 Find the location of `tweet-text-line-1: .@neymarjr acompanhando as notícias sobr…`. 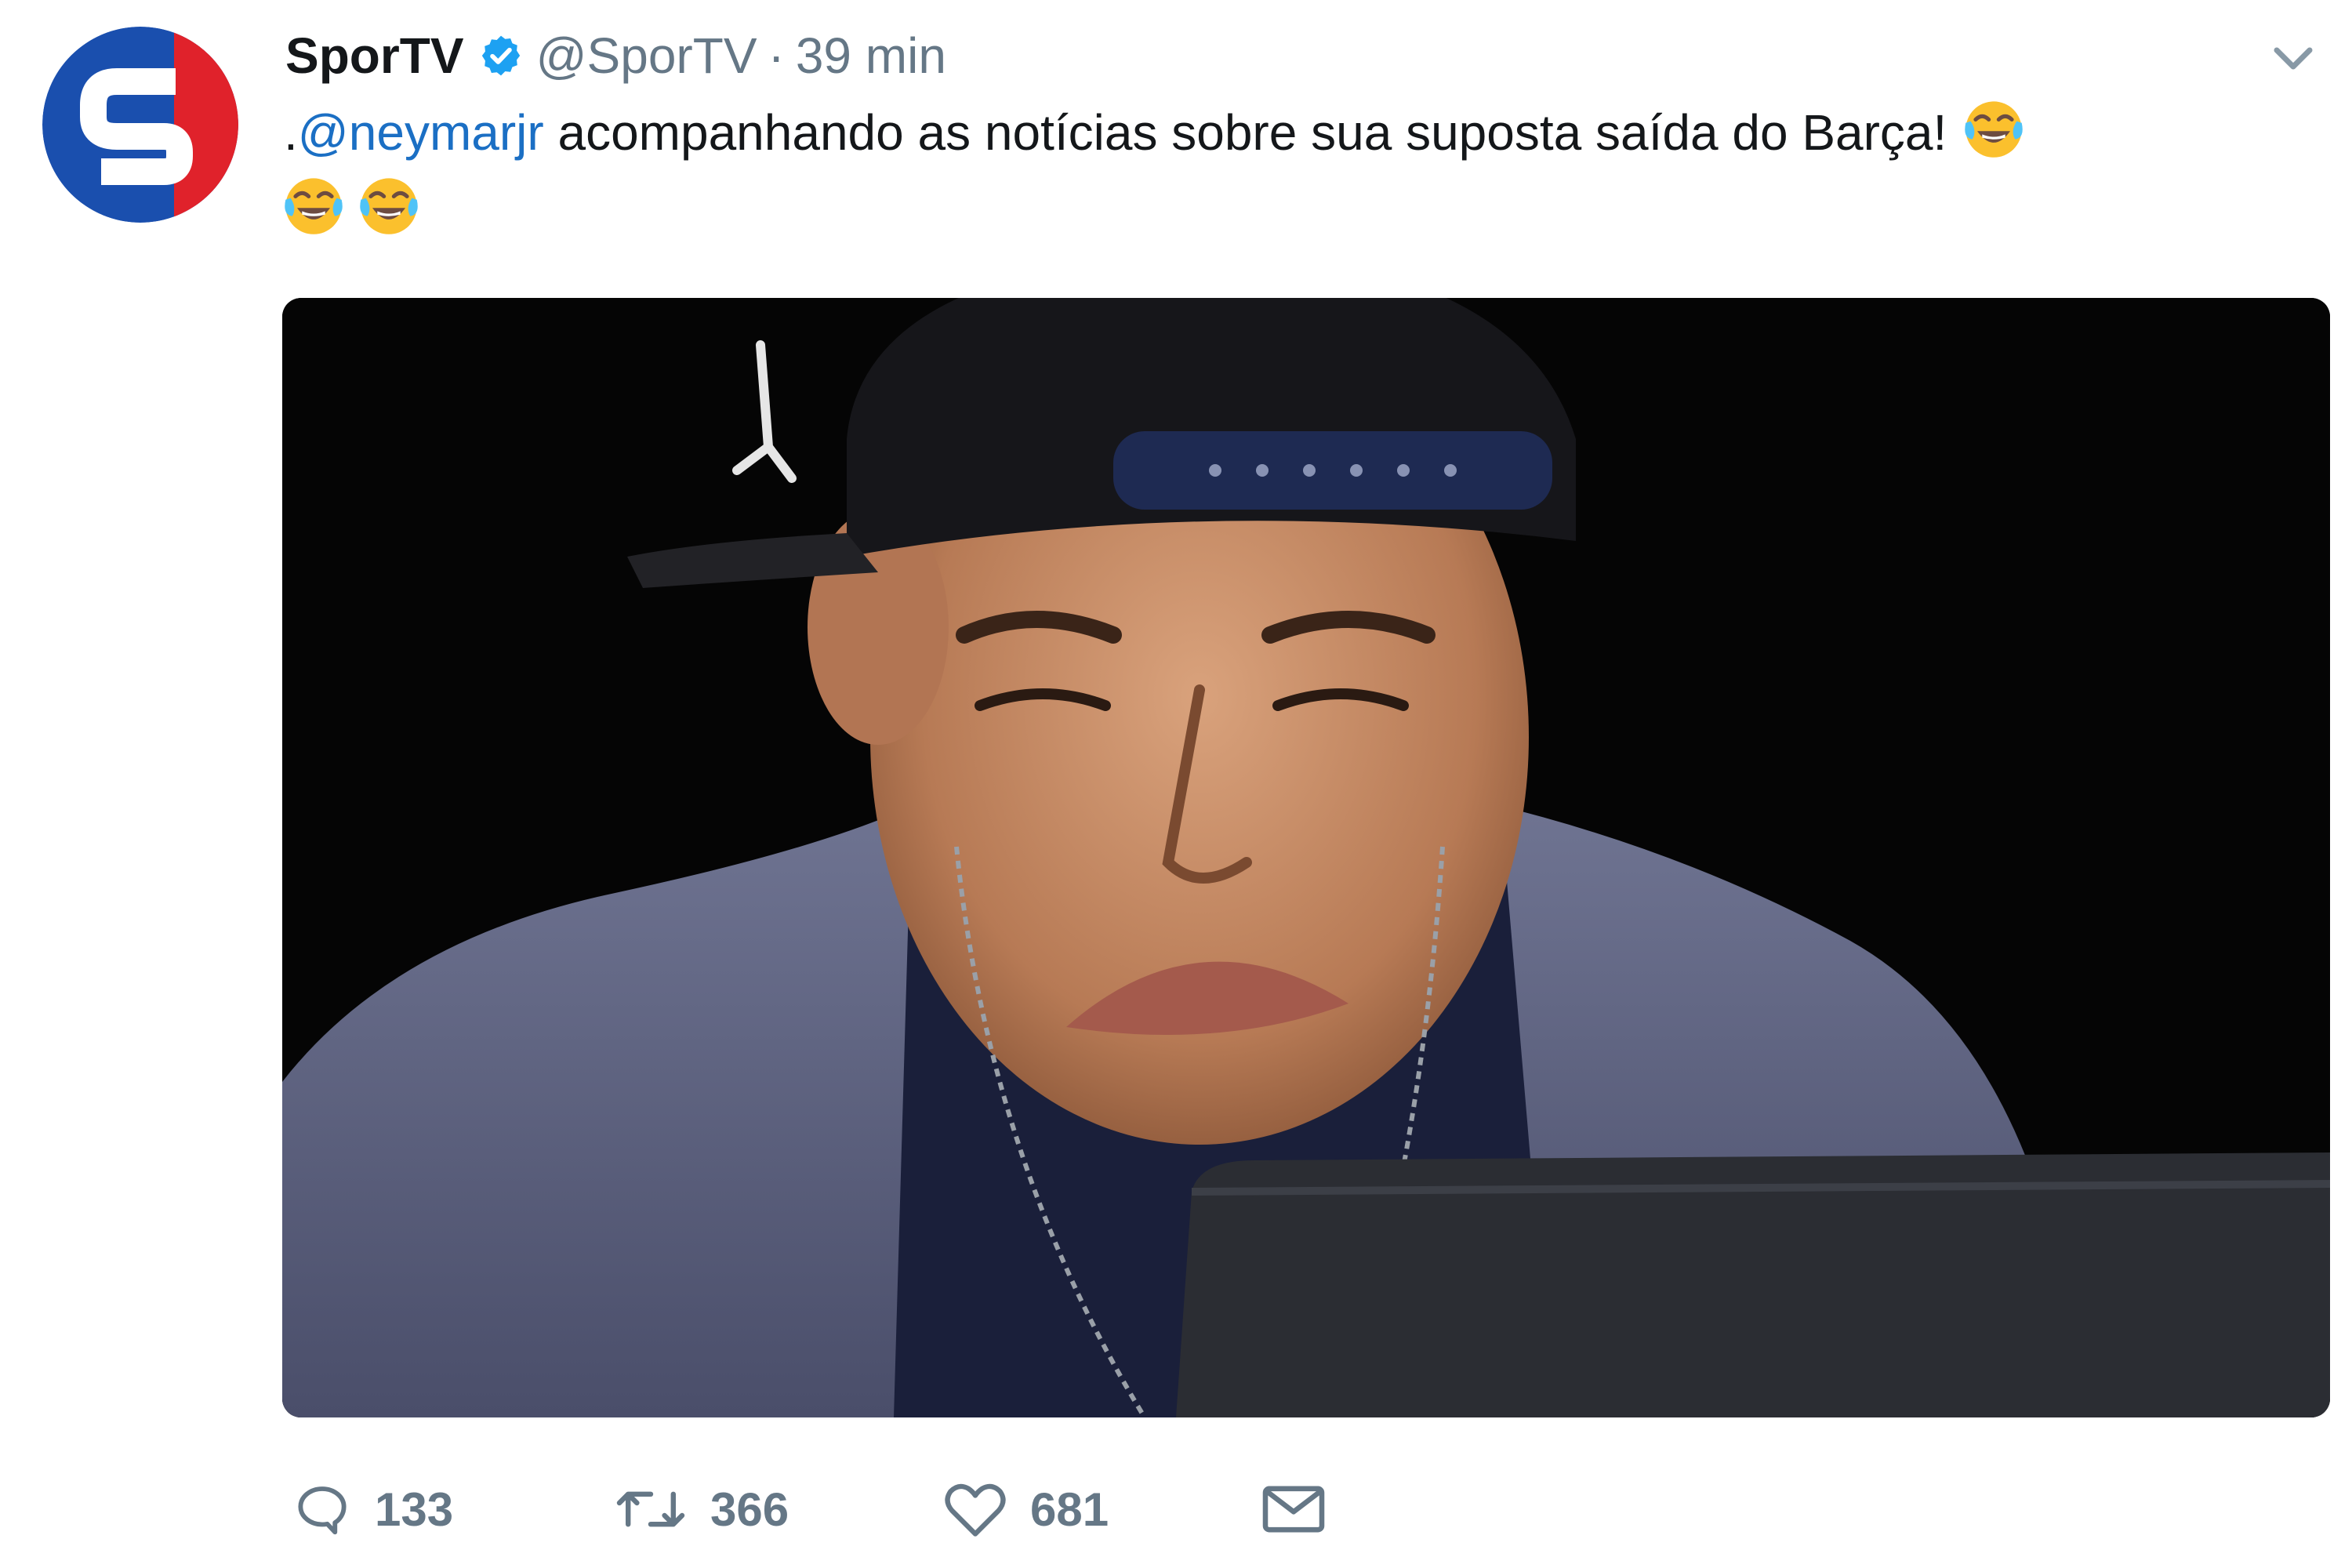

tweet-text-line-1: .@neymarjr acompanhando as notícias sobr… is located at coordinates (1287, 132).